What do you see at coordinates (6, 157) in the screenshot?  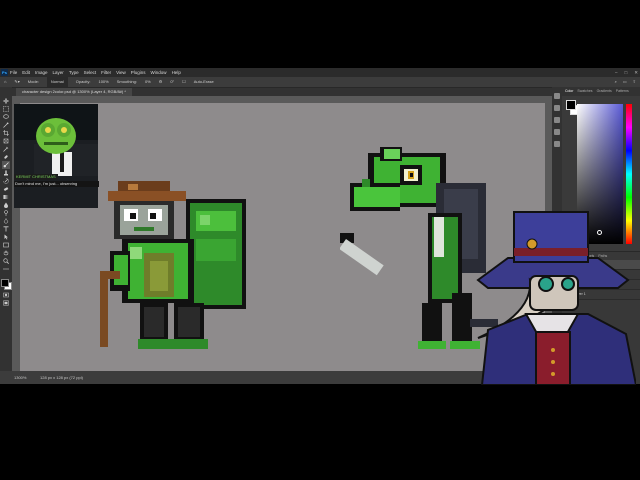 I see `healing-tool-icon` at bounding box center [6, 157].